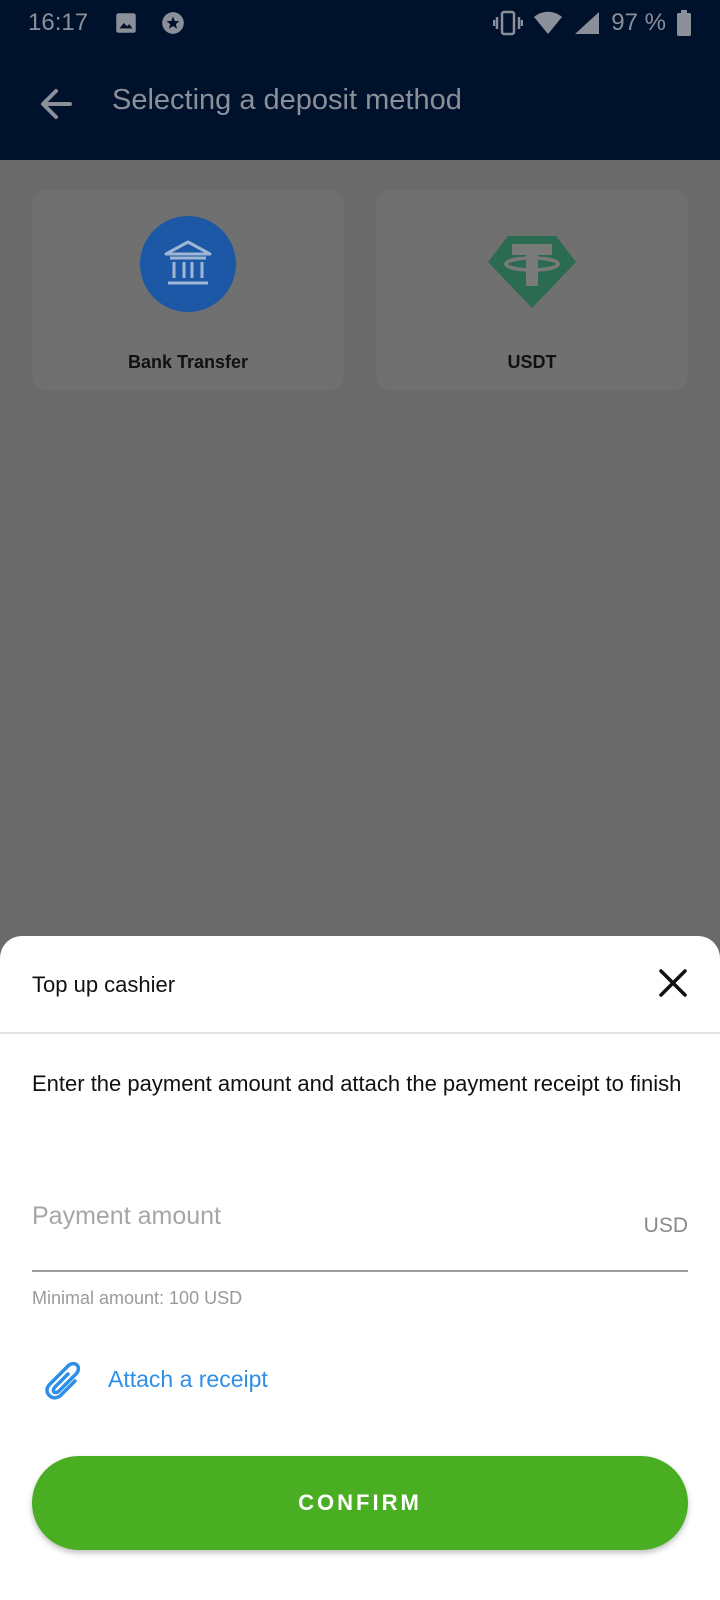  I want to click on confirm-button: CONFIRM, so click(360, 1503).